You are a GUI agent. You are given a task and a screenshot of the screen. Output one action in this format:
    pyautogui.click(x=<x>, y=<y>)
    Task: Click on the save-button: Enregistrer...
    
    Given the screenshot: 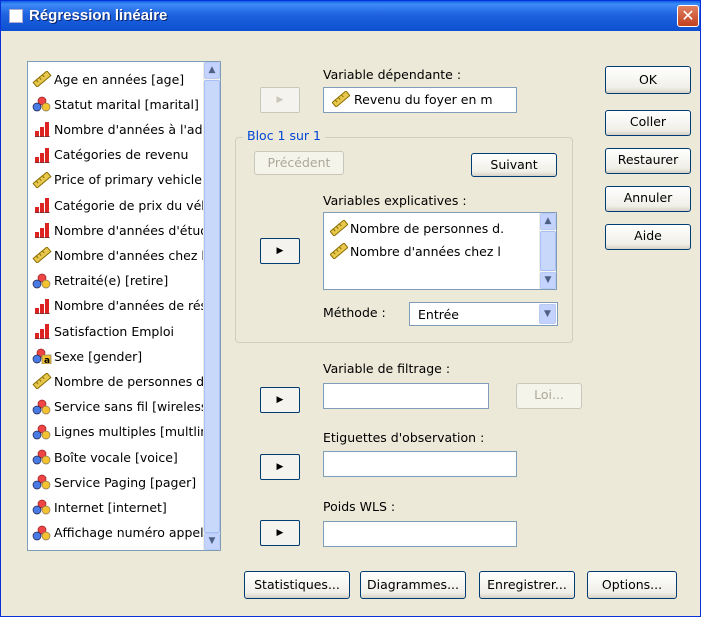 What is the action you would take?
    pyautogui.click(x=527, y=585)
    